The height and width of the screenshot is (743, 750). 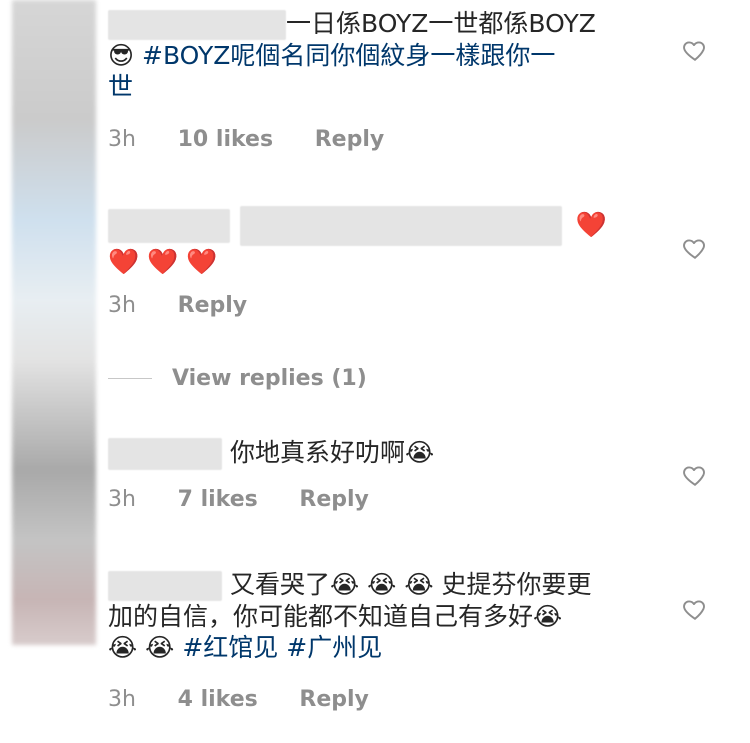 What do you see at coordinates (186, 55) in the screenshot?
I see `hashtag-link: #BOYZ` at bounding box center [186, 55].